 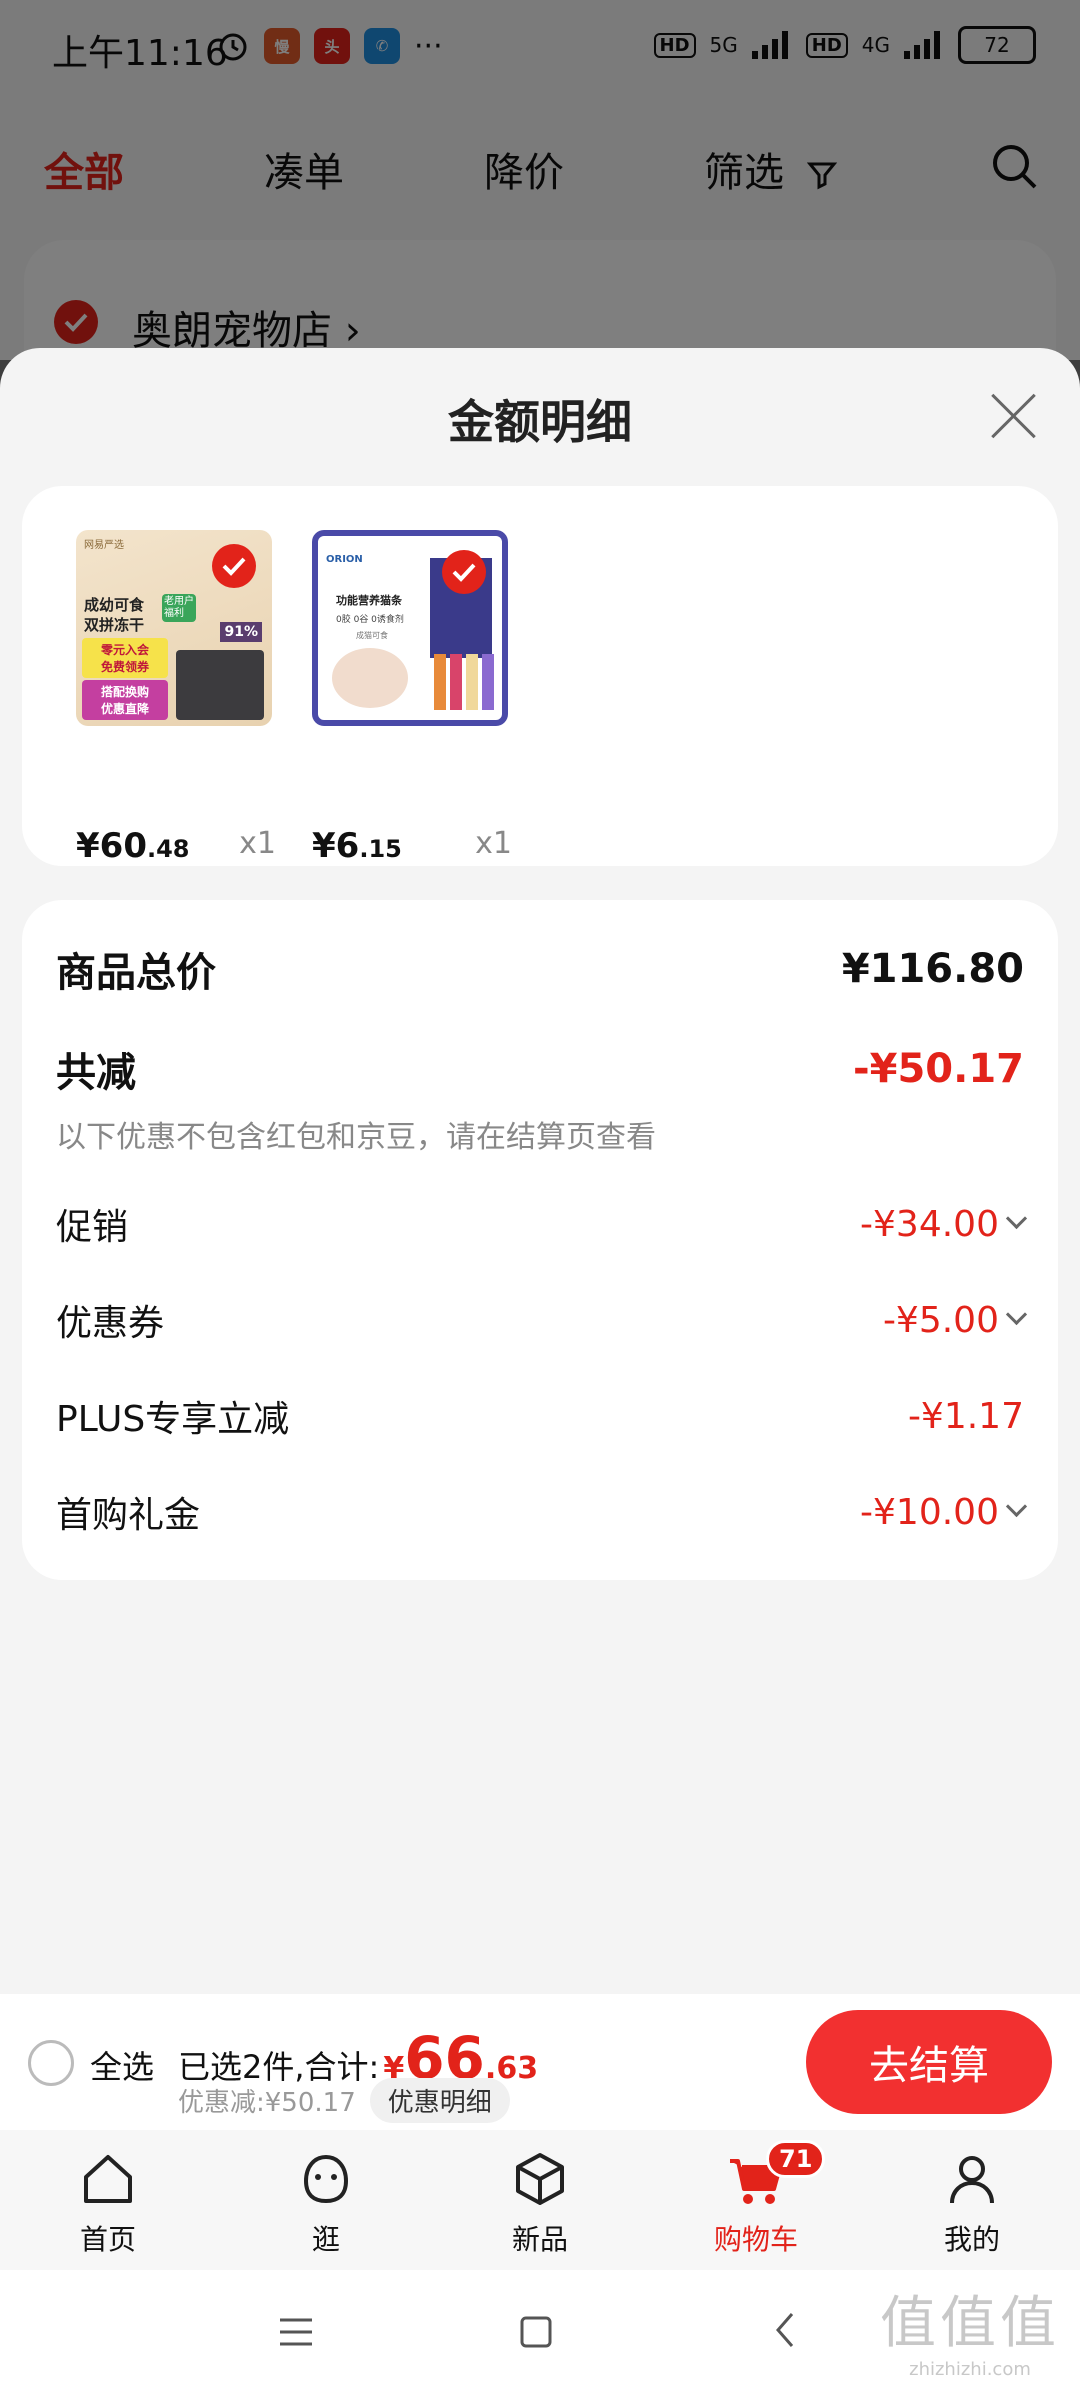 What do you see at coordinates (168, 849) in the screenshot?
I see `product-price-frac: .48` at bounding box center [168, 849].